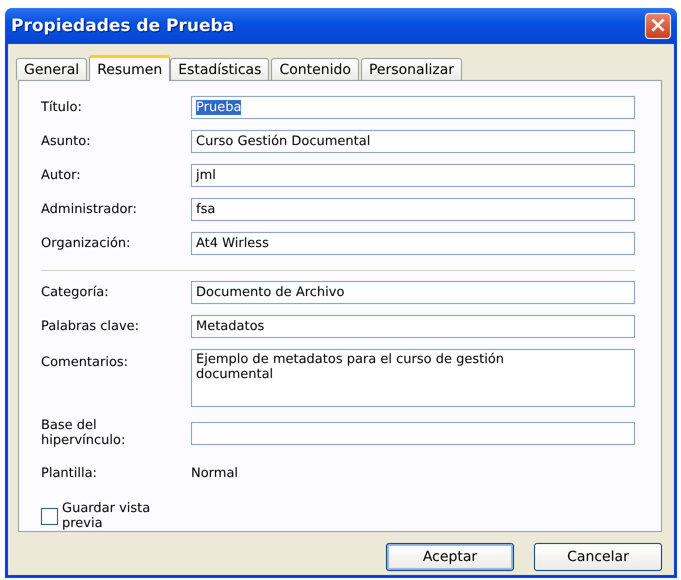 This screenshot has height=580, width=681. I want to click on tab: General, so click(52, 69).